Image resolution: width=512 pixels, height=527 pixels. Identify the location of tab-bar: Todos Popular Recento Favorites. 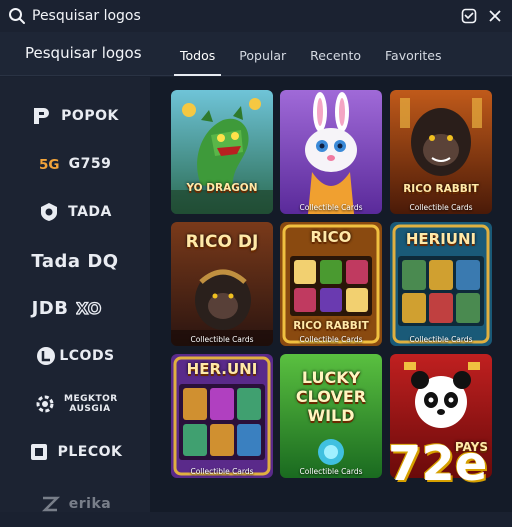
(310, 54).